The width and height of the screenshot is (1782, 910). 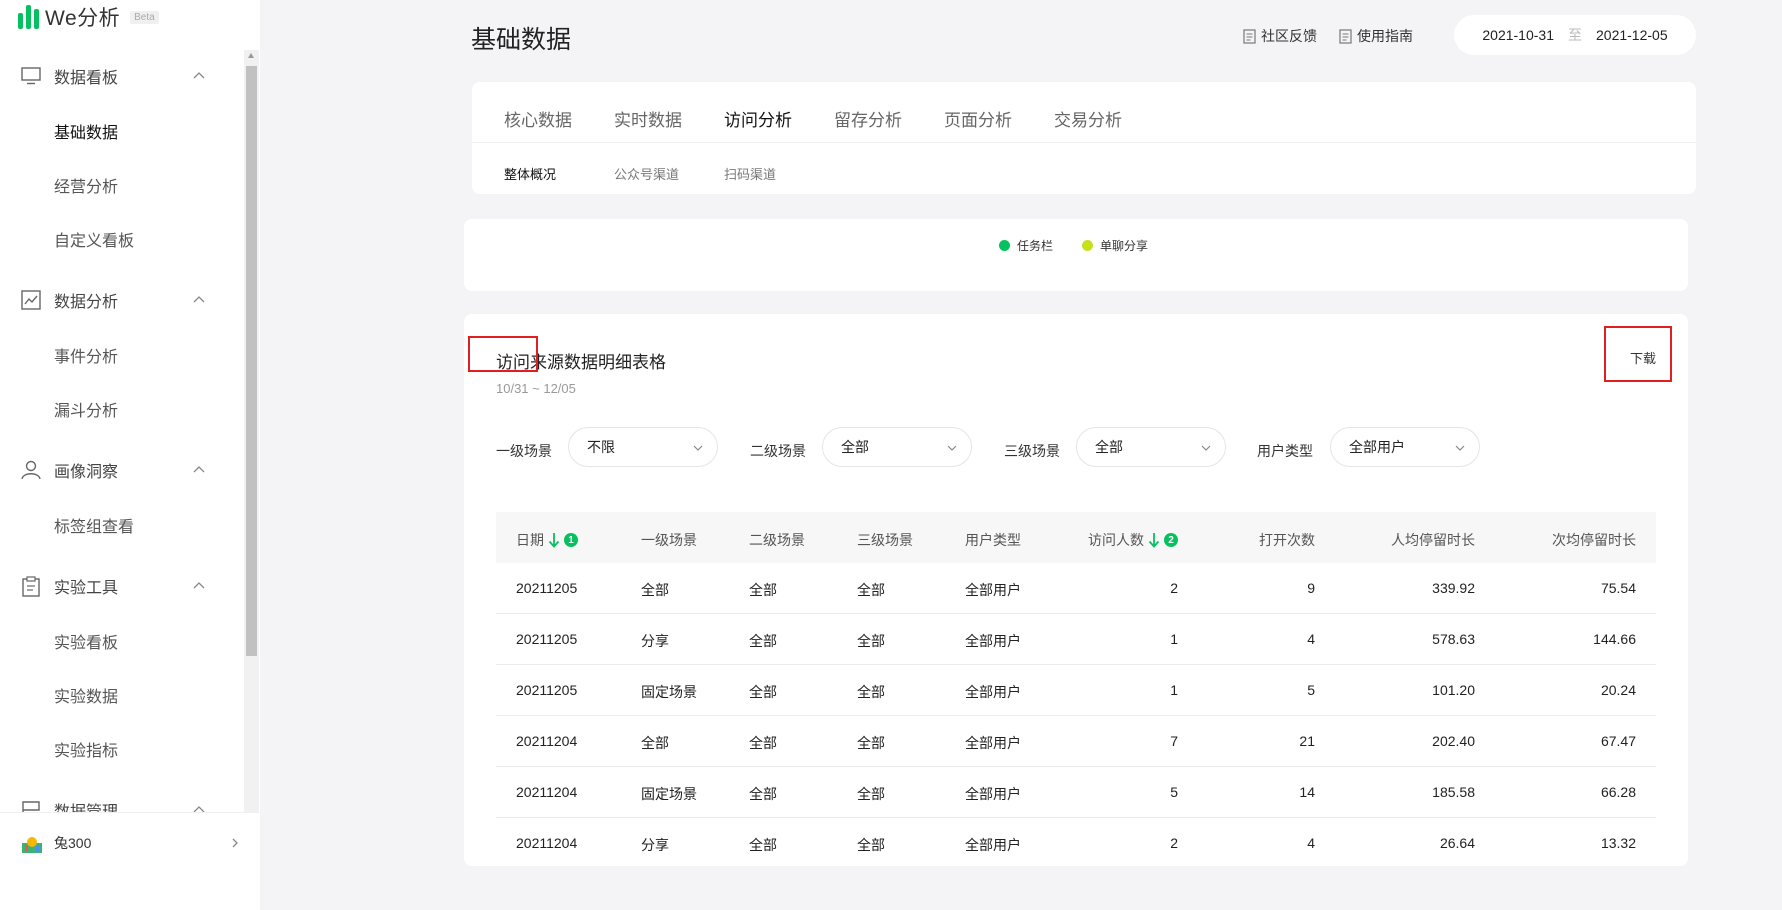 What do you see at coordinates (1377, 447) in the screenshot?
I see `select-value: 全部用户` at bounding box center [1377, 447].